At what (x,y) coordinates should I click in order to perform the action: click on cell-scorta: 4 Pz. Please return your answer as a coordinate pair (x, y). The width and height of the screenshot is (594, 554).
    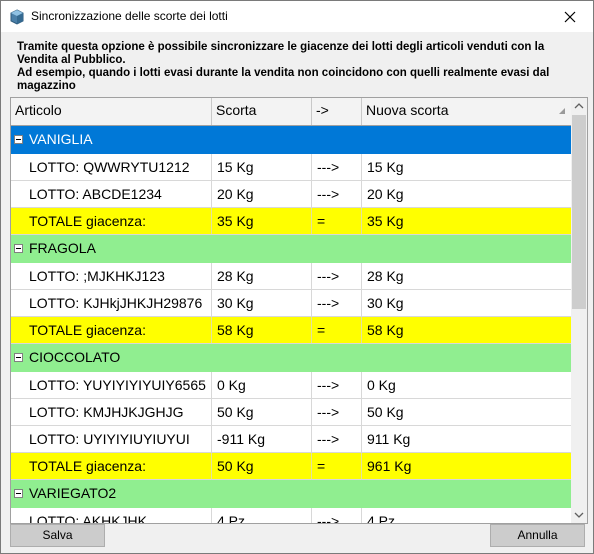
    Looking at the image, I should click on (262, 515).